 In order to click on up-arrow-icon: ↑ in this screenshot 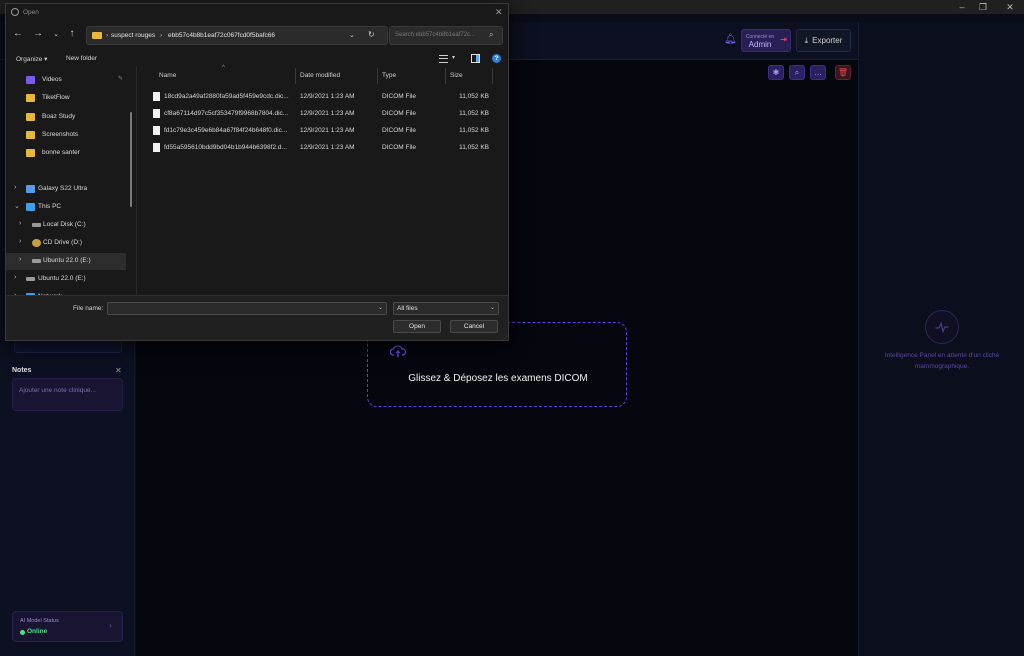, I will do `click(72, 33)`.